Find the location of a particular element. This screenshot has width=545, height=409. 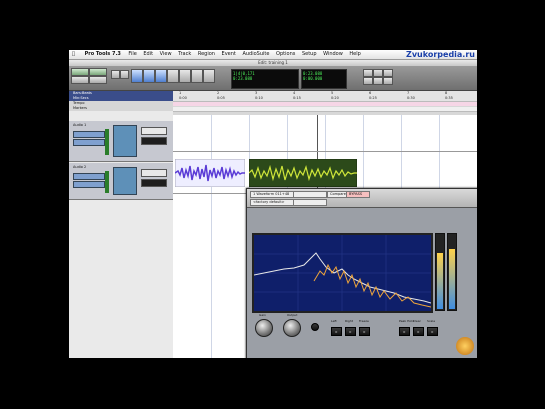

loop-button is located at coordinates (388, 81).